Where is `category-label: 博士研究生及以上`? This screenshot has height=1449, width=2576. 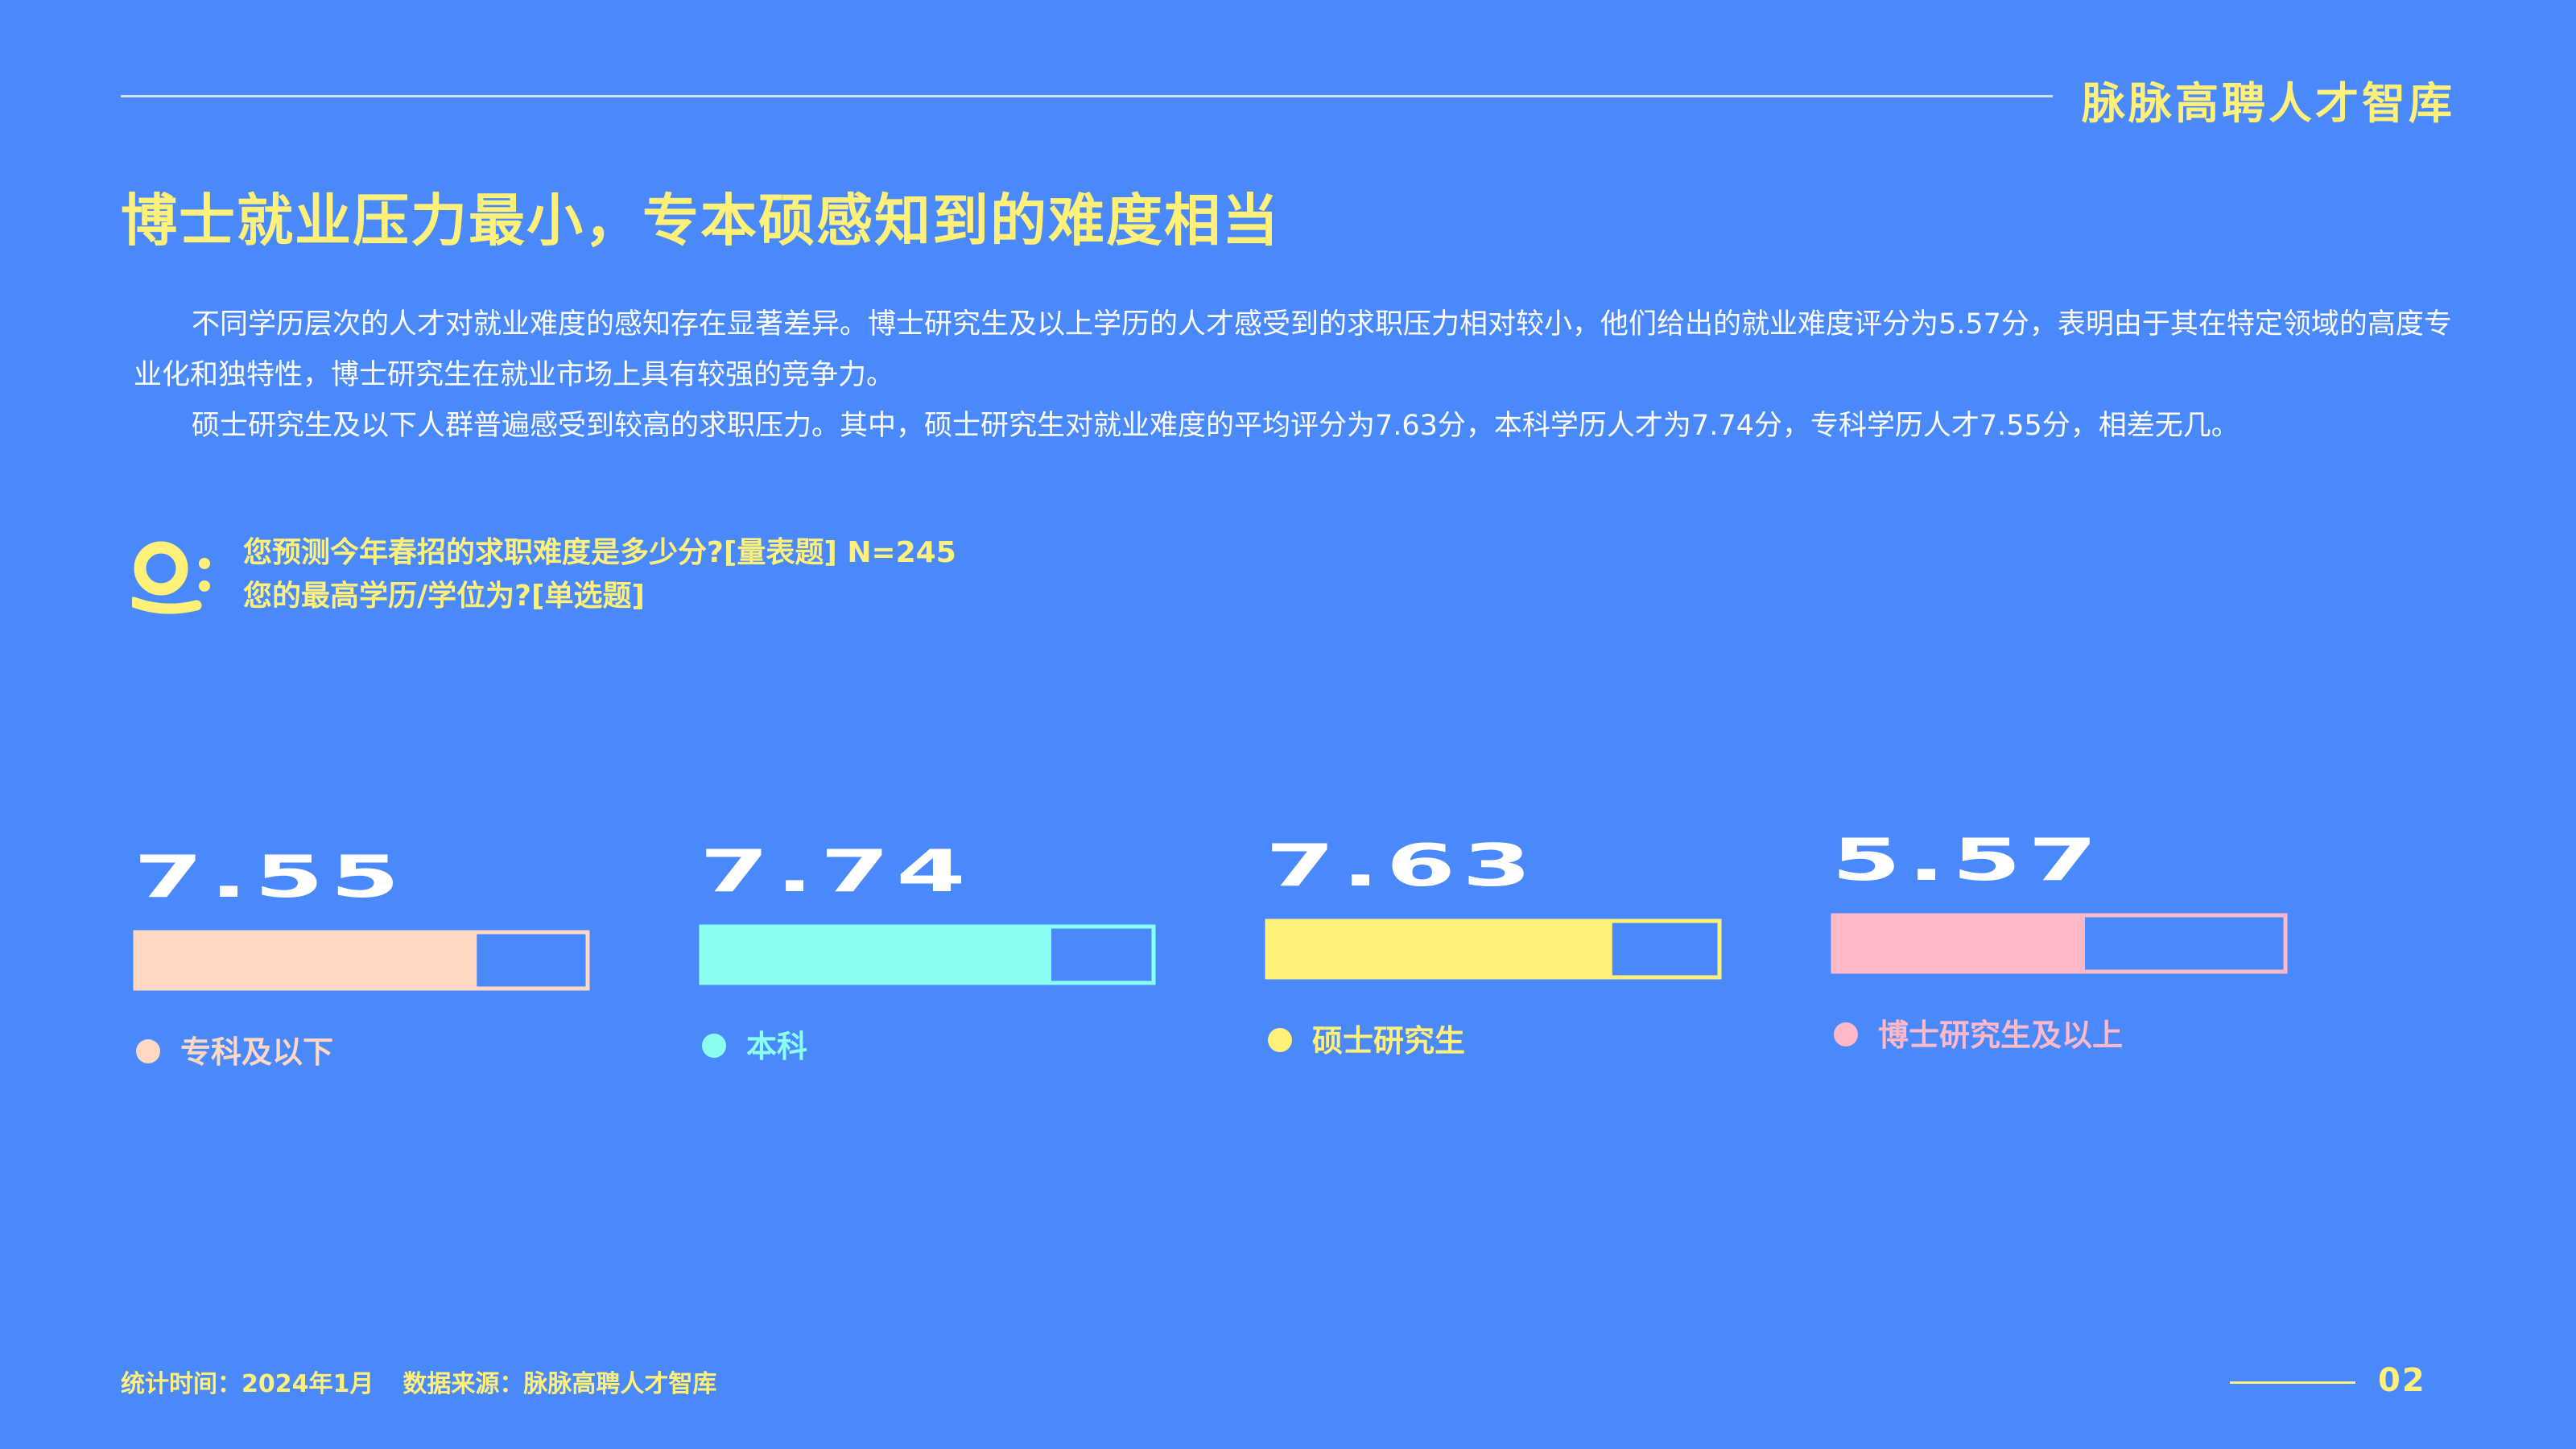 category-label: 博士研究生及以上 is located at coordinates (2000, 1035).